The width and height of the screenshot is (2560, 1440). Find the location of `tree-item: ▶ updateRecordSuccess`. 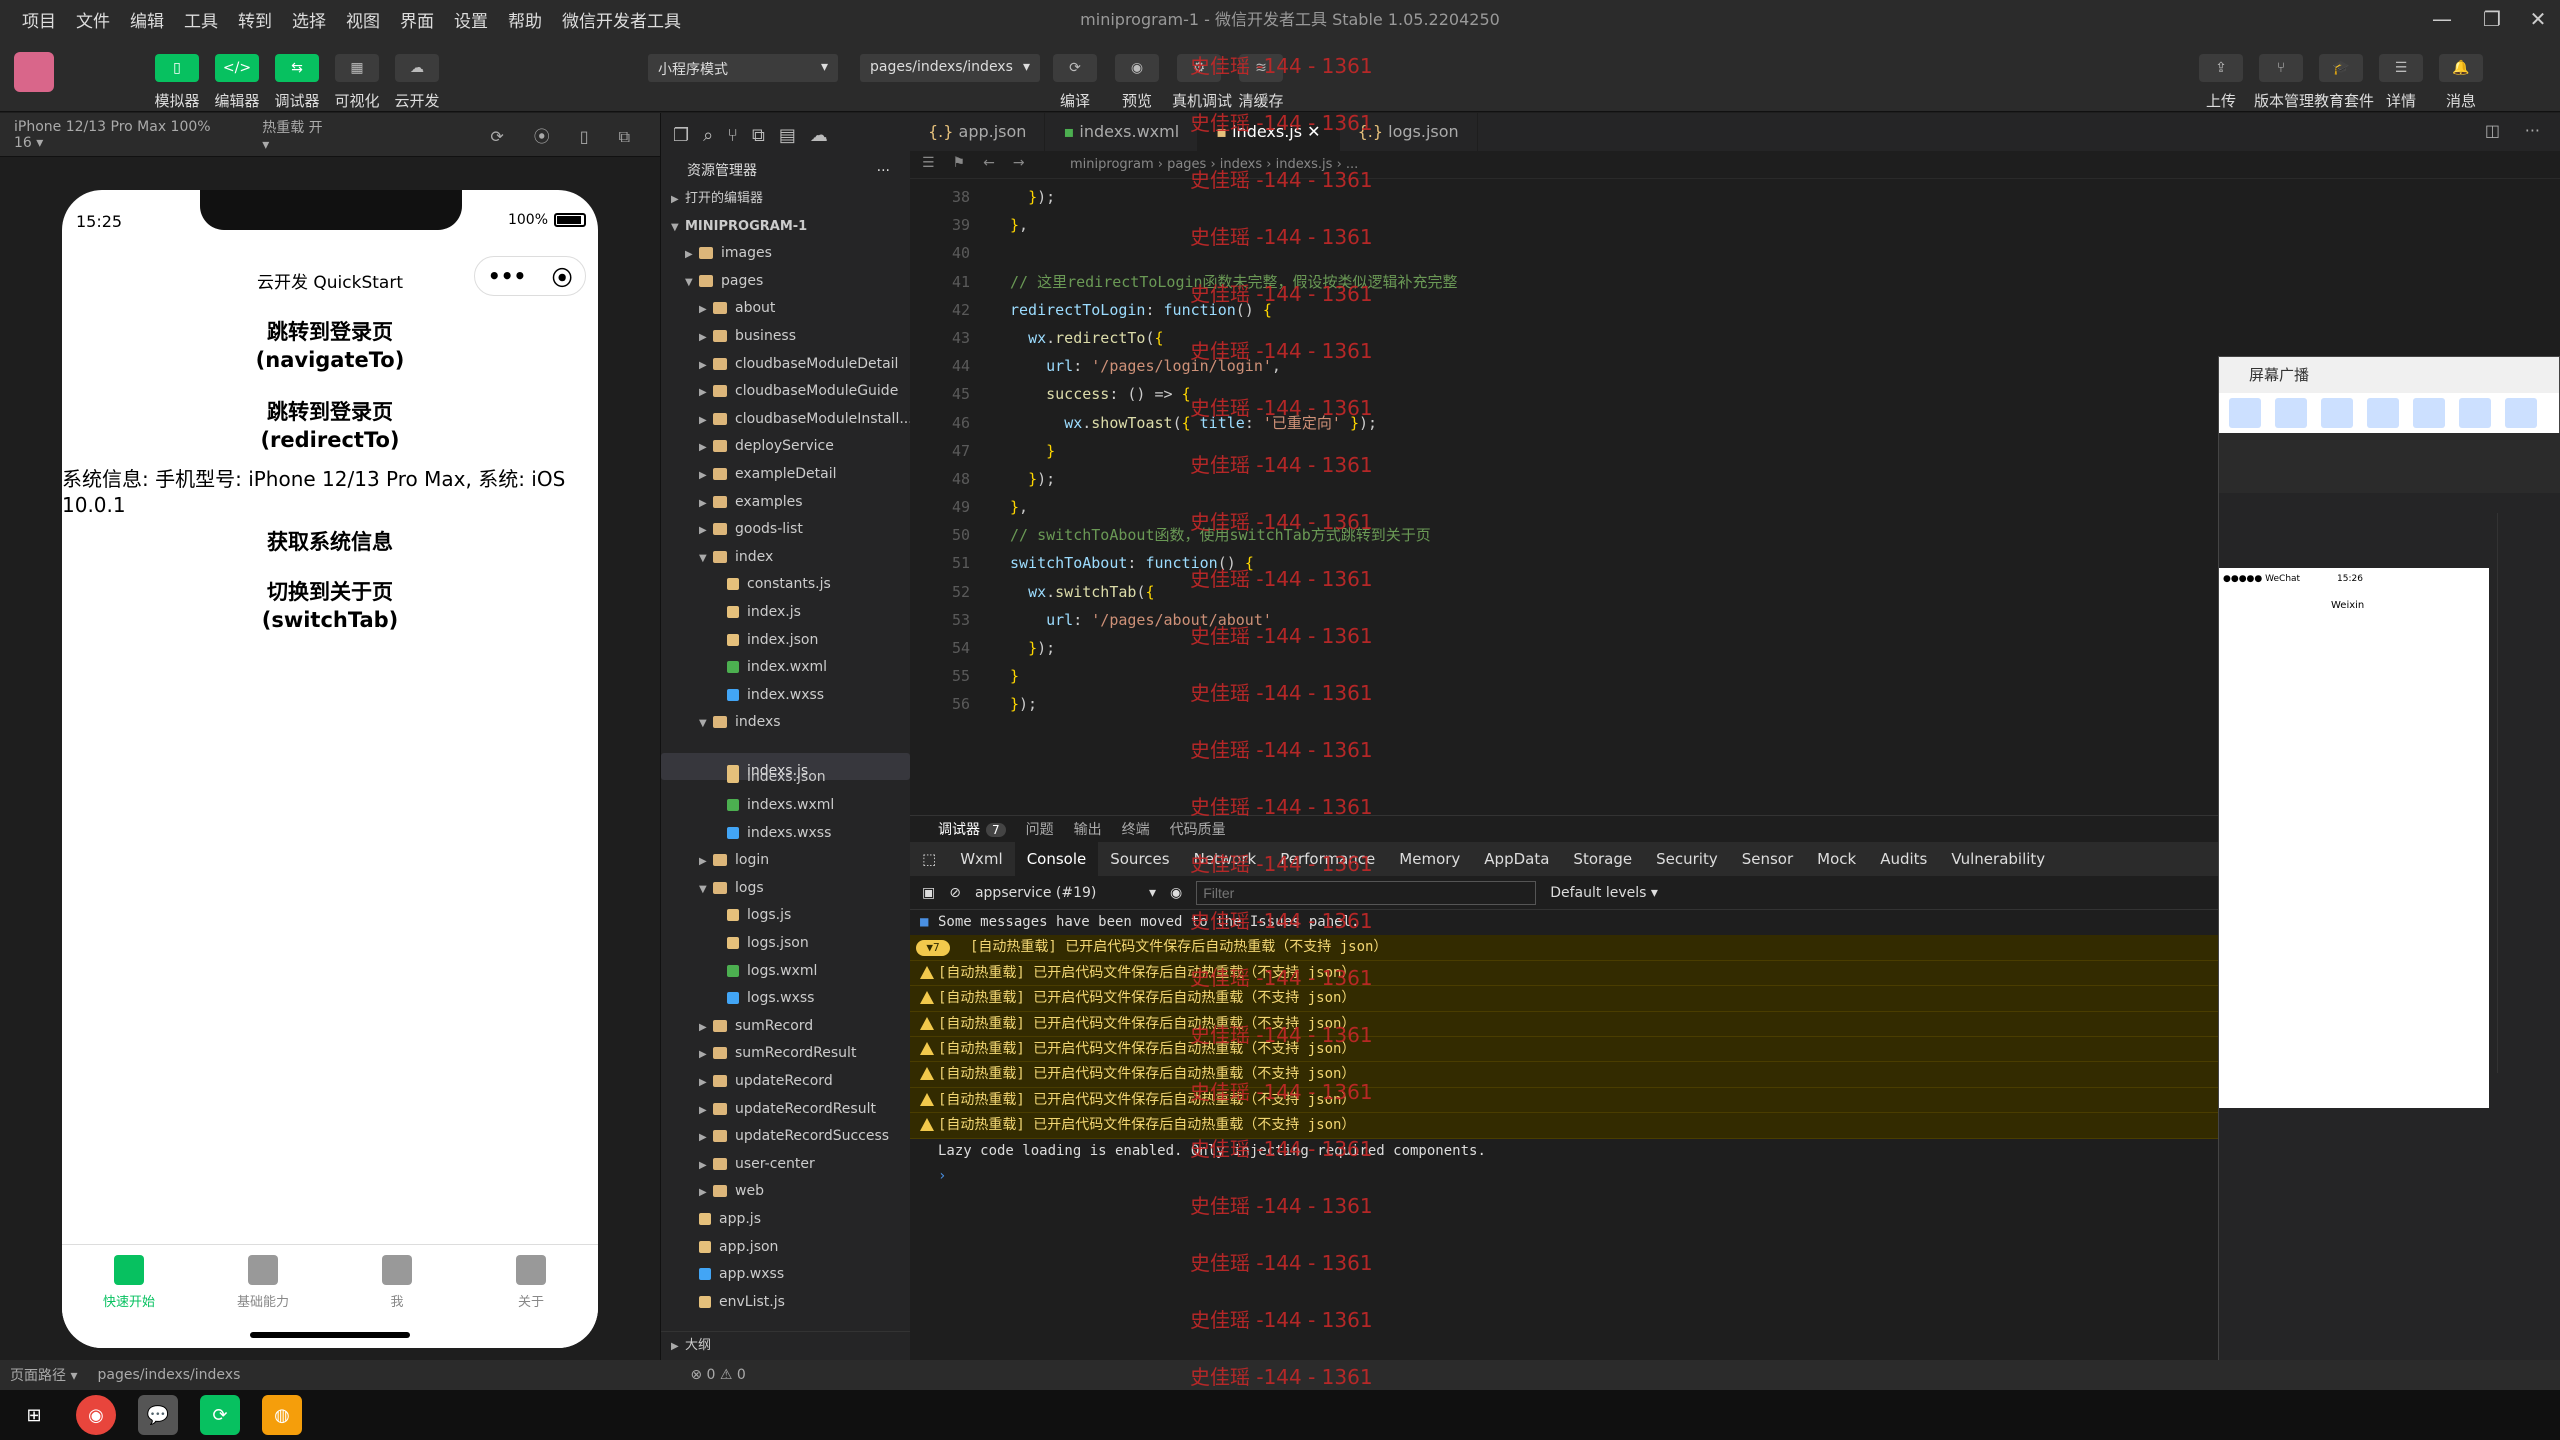

tree-item: ▶ updateRecordSuccess is located at coordinates (785, 1137).